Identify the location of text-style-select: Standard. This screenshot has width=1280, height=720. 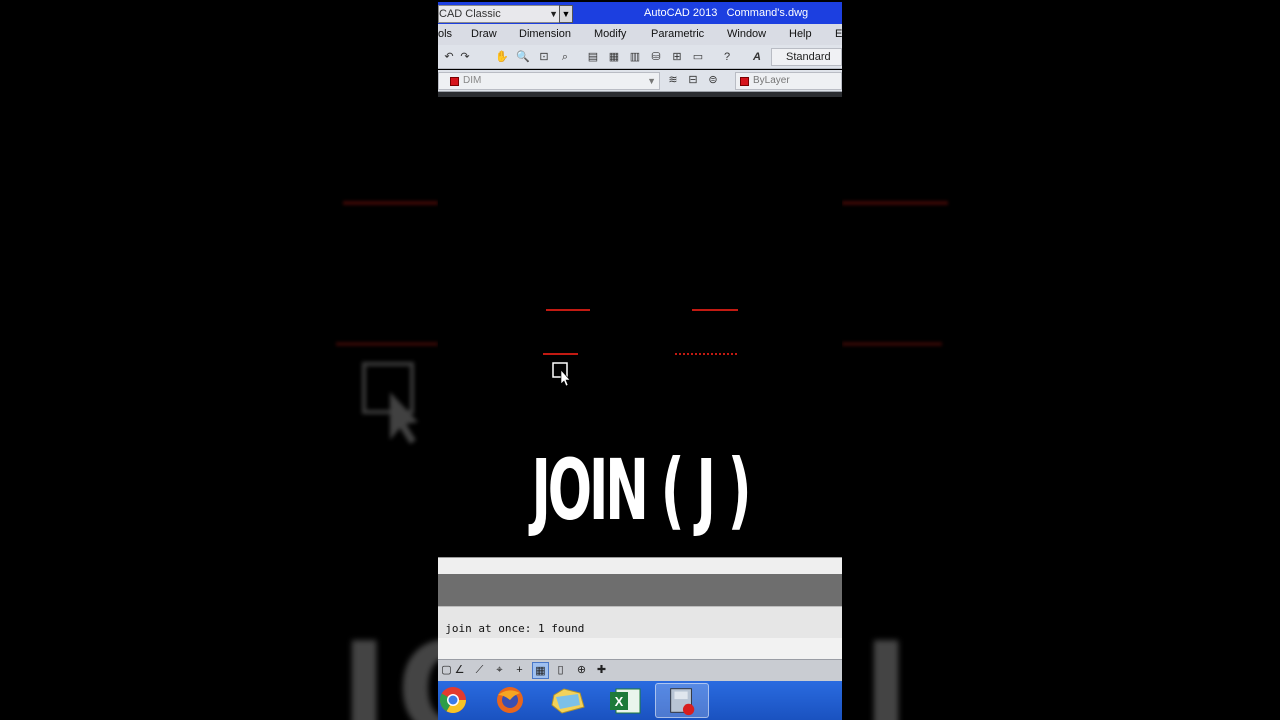
(806, 57).